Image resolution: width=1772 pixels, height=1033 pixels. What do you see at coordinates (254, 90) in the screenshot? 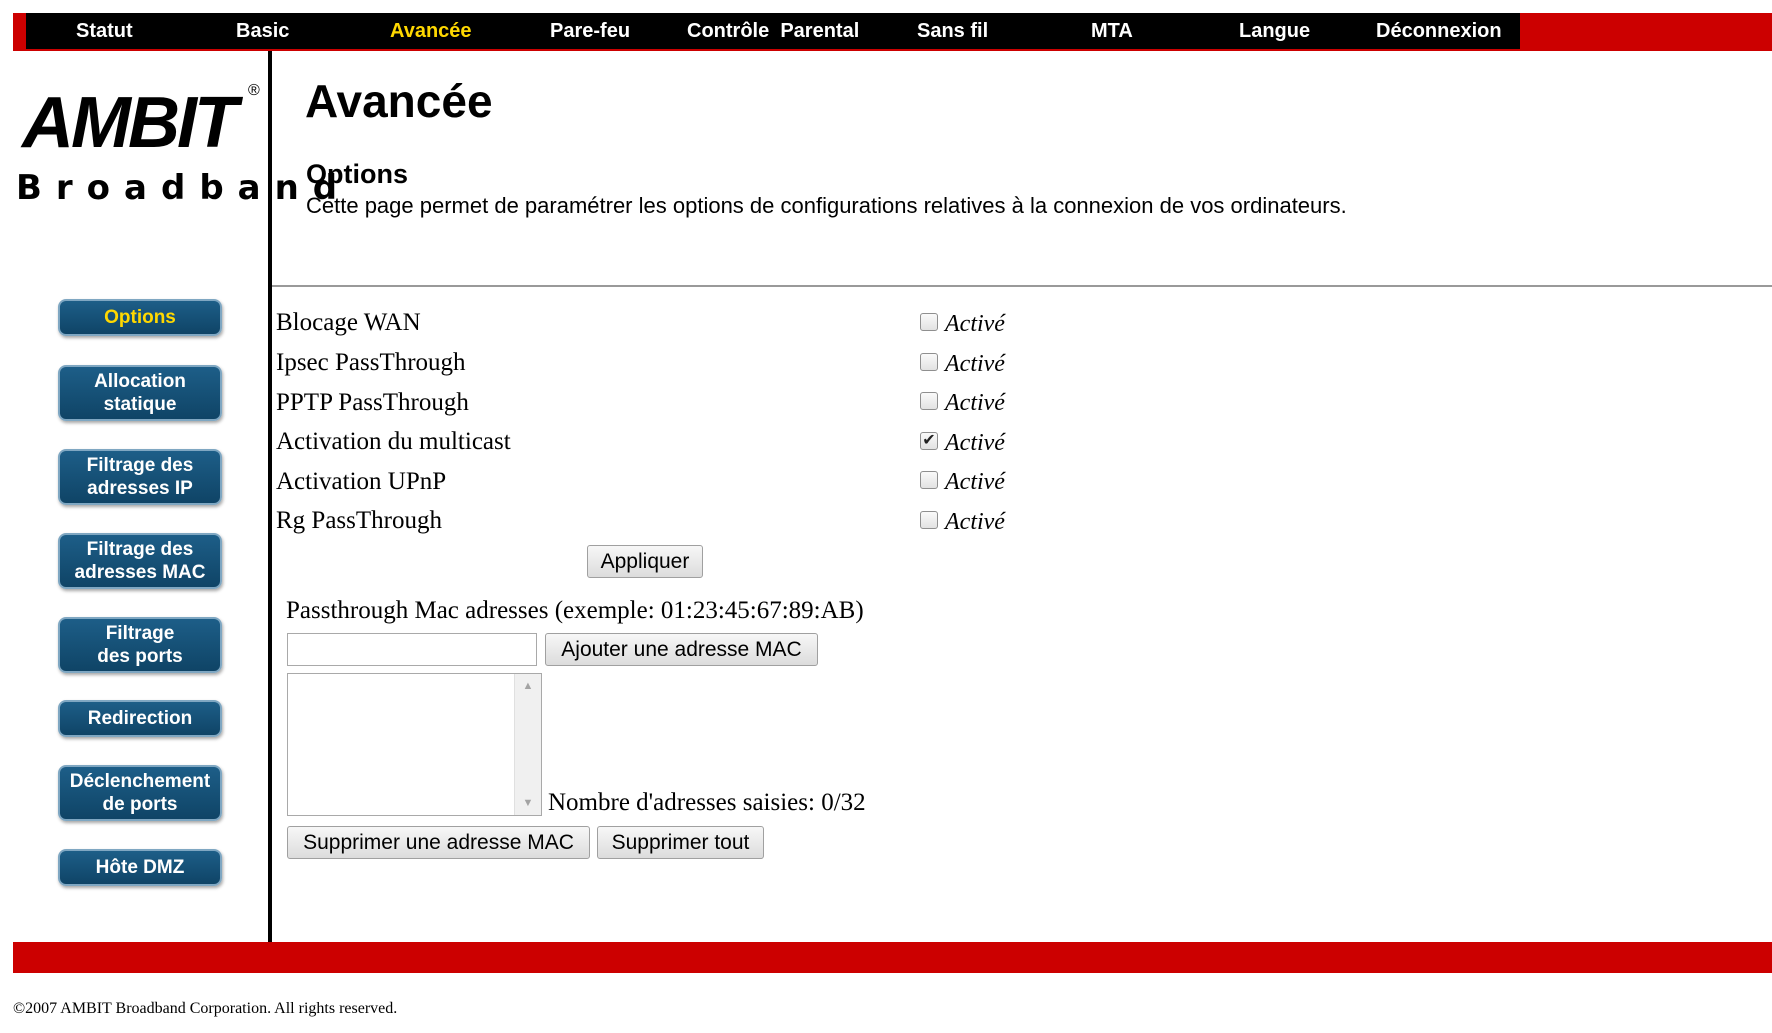
I see `registered-mark: ®` at bounding box center [254, 90].